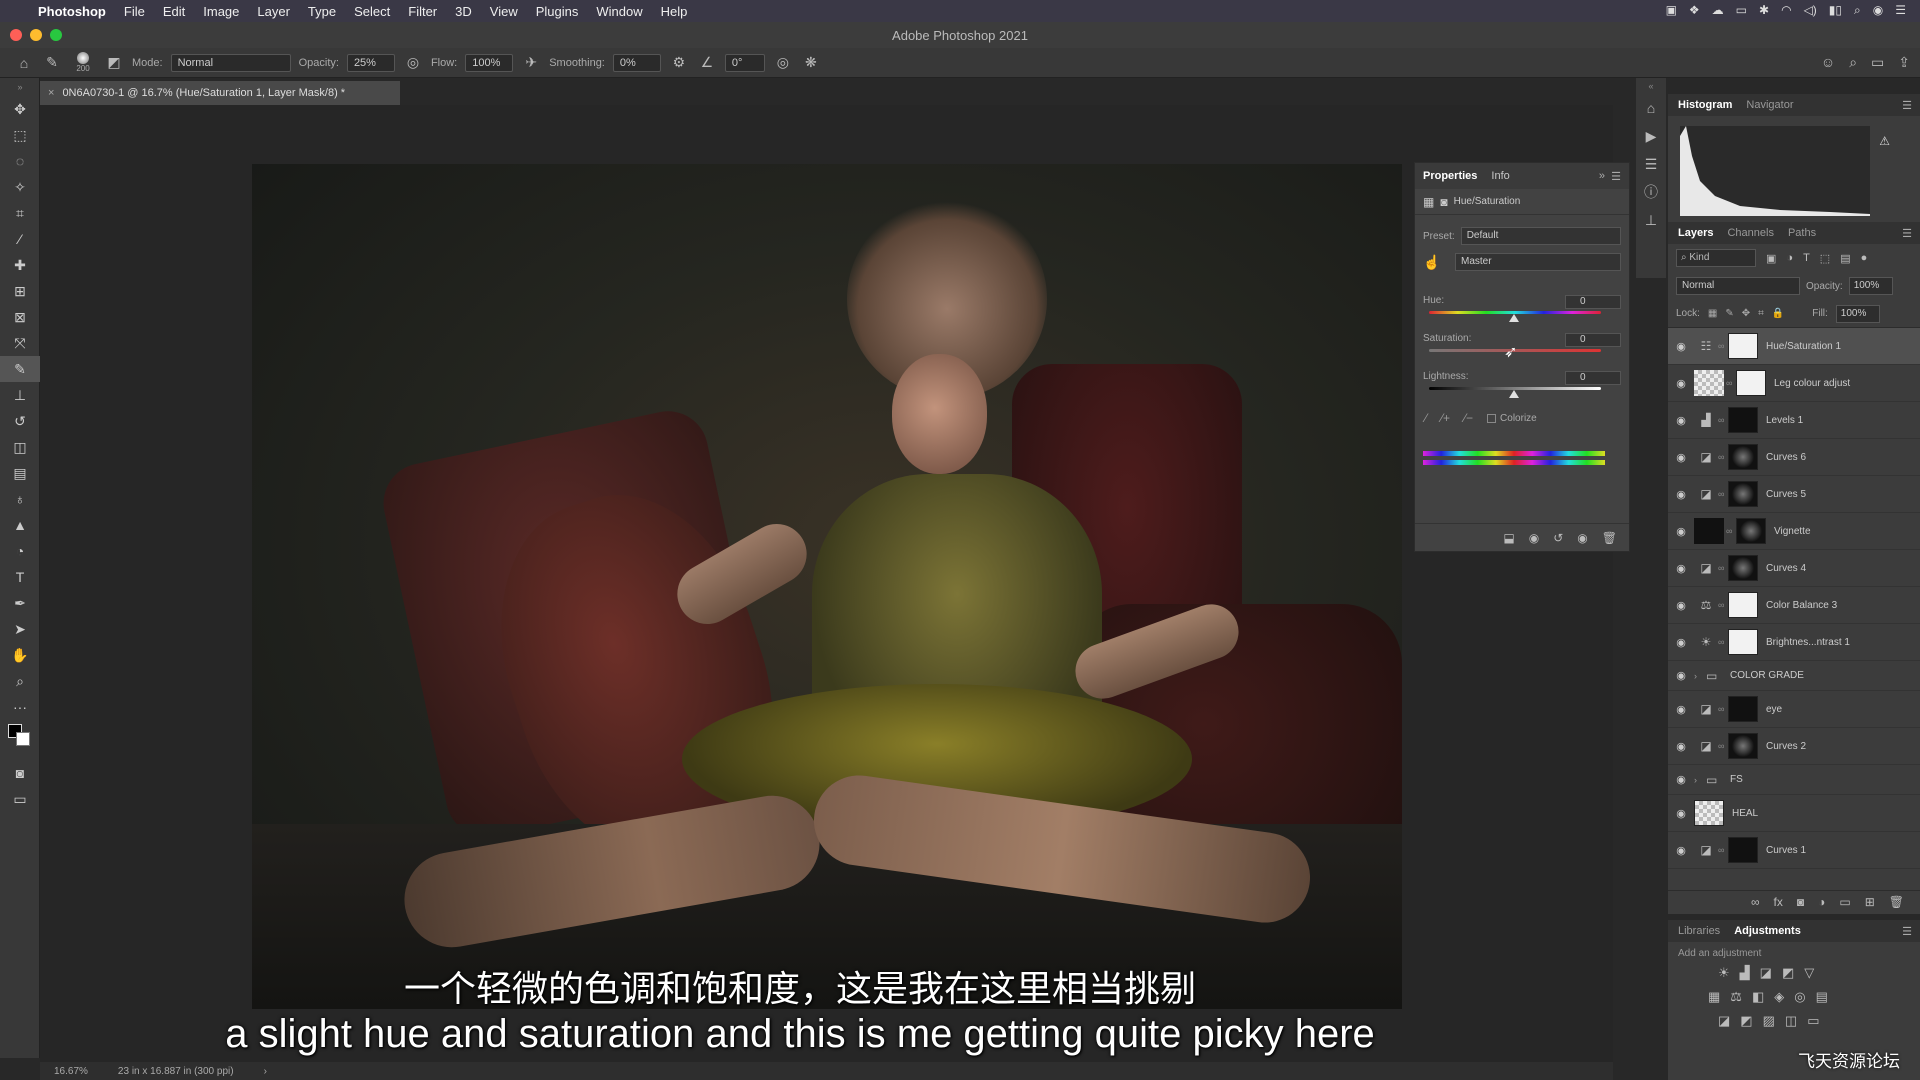 The image size is (1920, 1080). Describe the element at coordinates (619, 11) in the screenshot. I see `menu-window: Window` at that location.